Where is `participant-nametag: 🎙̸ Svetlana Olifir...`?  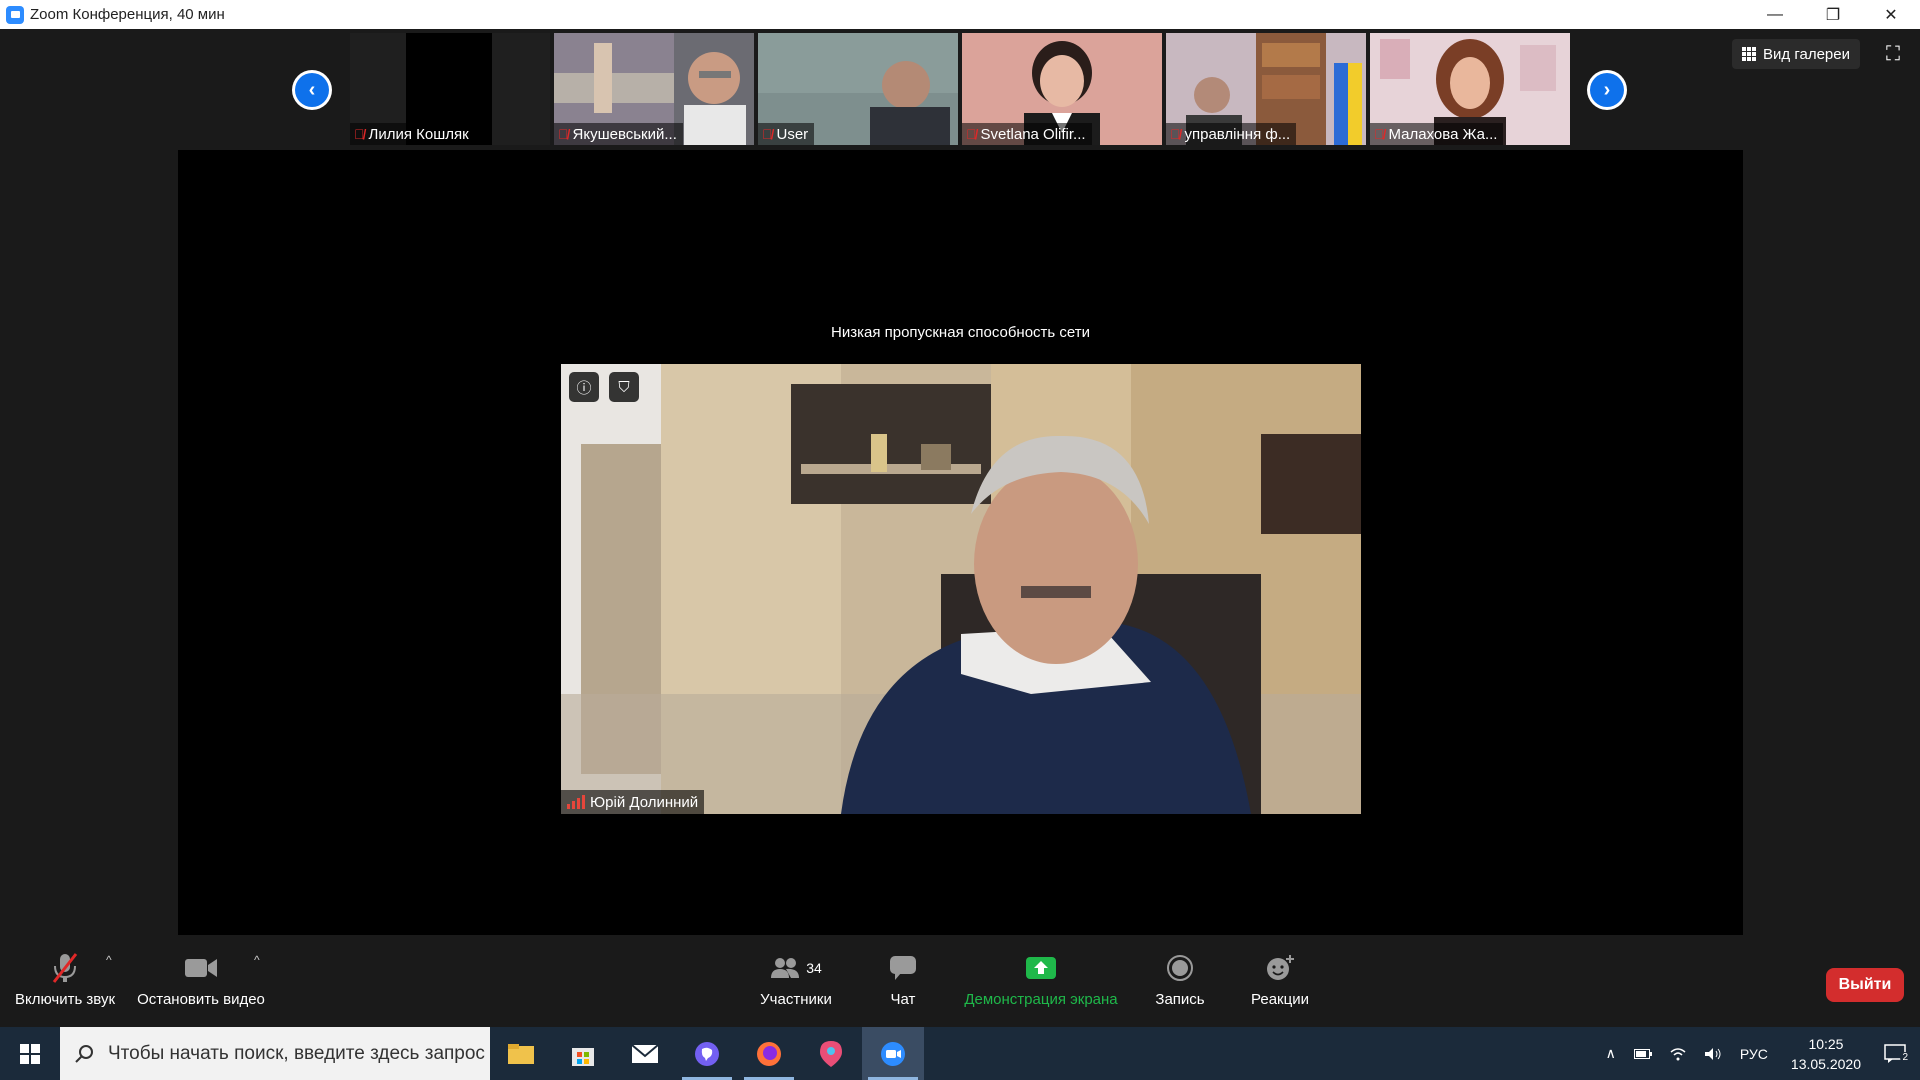 participant-nametag: 🎙̸ Svetlana Olifir... is located at coordinates (1027, 134).